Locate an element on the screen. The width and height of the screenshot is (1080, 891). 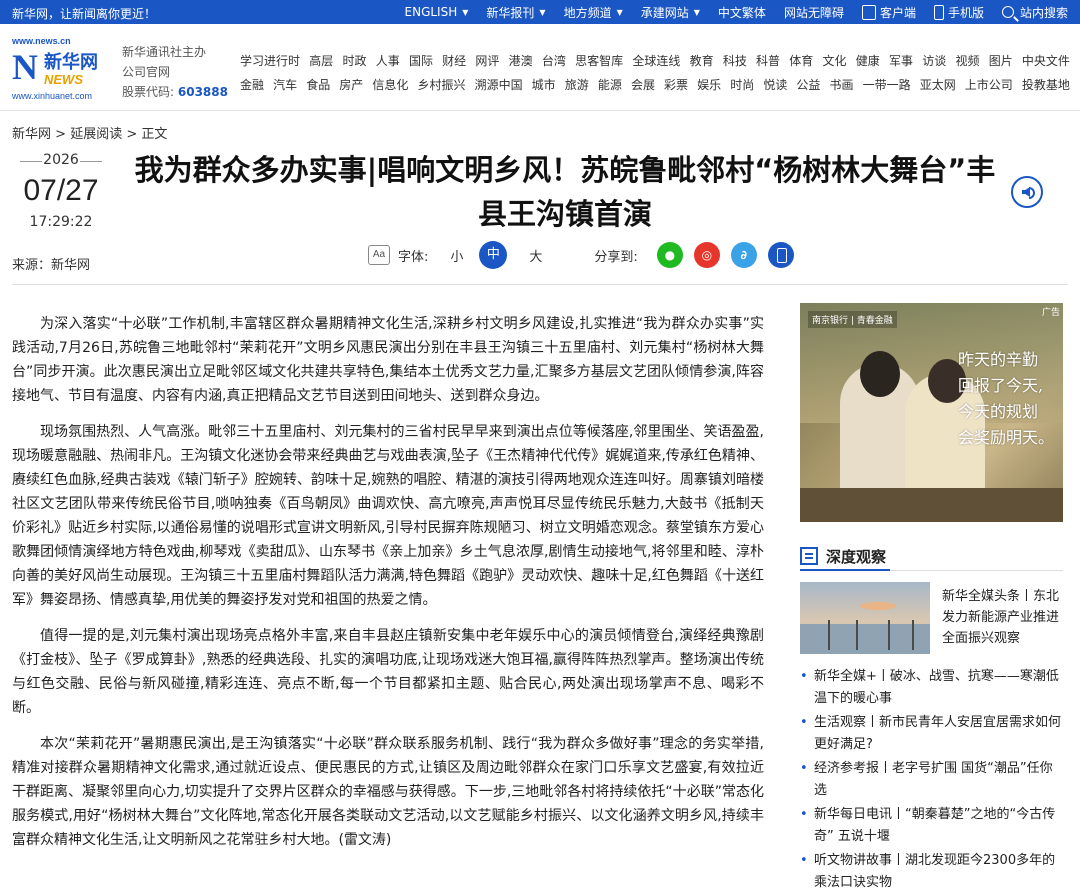
bank-advertisement: 南京银行 | 青春金融 广告 昨天的辛勤 回报了今天, 今天的规划 会奖励明天。 is located at coordinates (931, 412).